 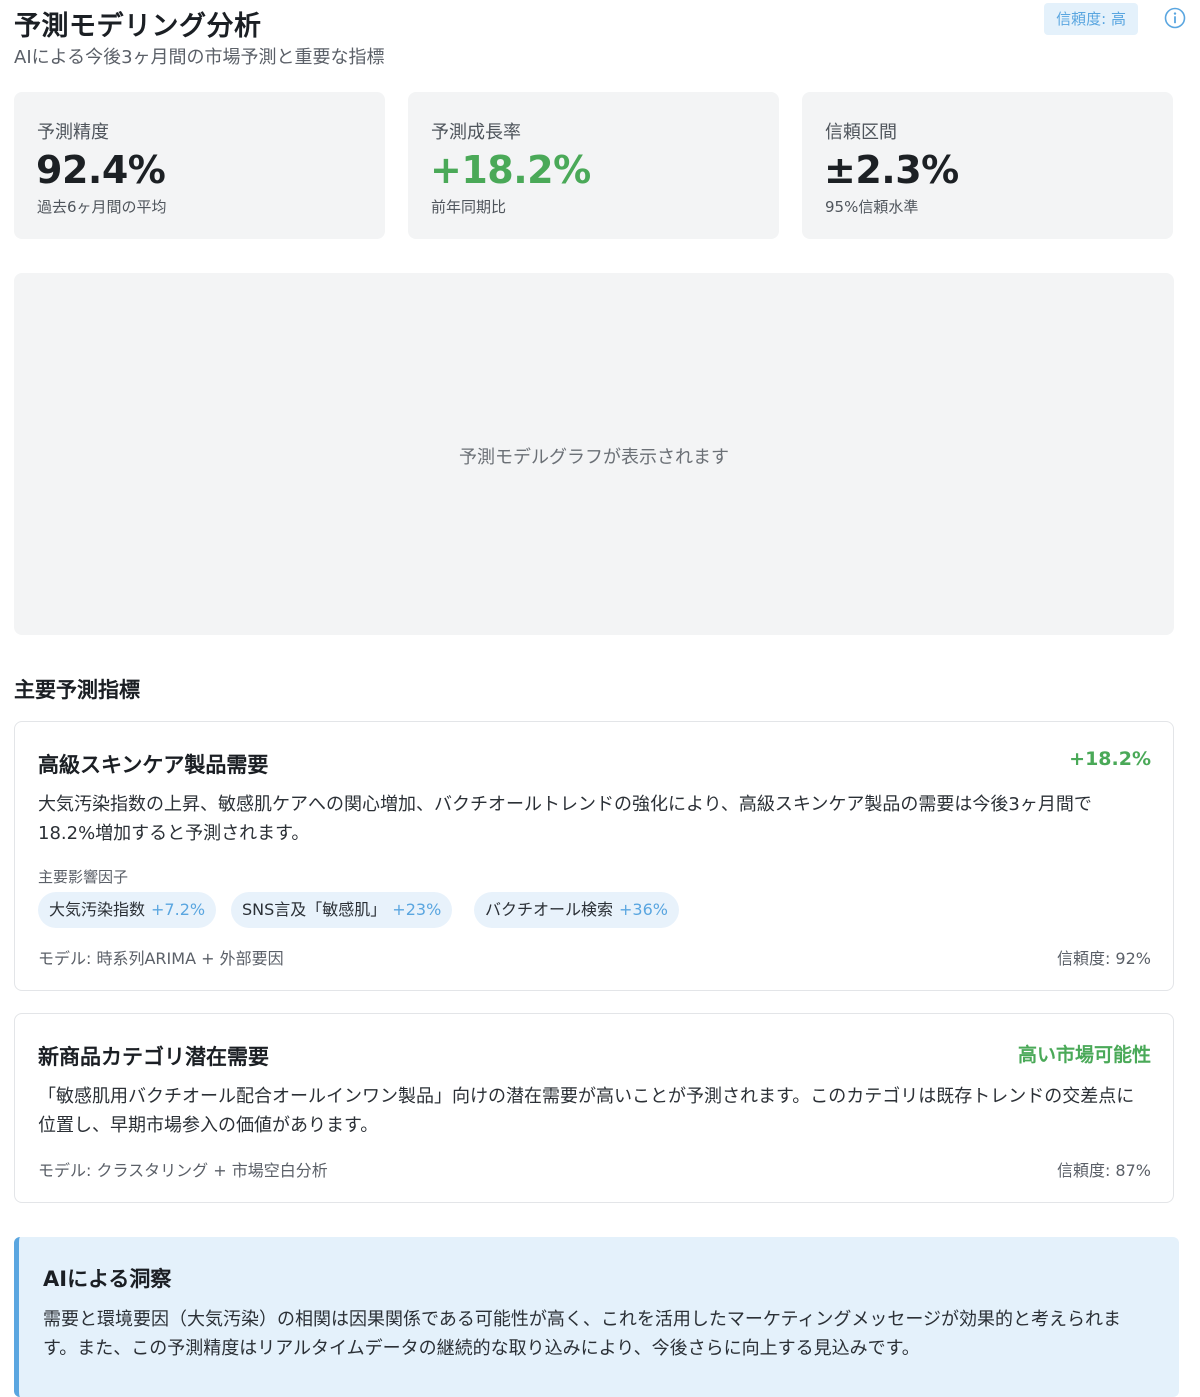 What do you see at coordinates (83, 877) in the screenshot?
I see `factors-label: 主要影響因子` at bounding box center [83, 877].